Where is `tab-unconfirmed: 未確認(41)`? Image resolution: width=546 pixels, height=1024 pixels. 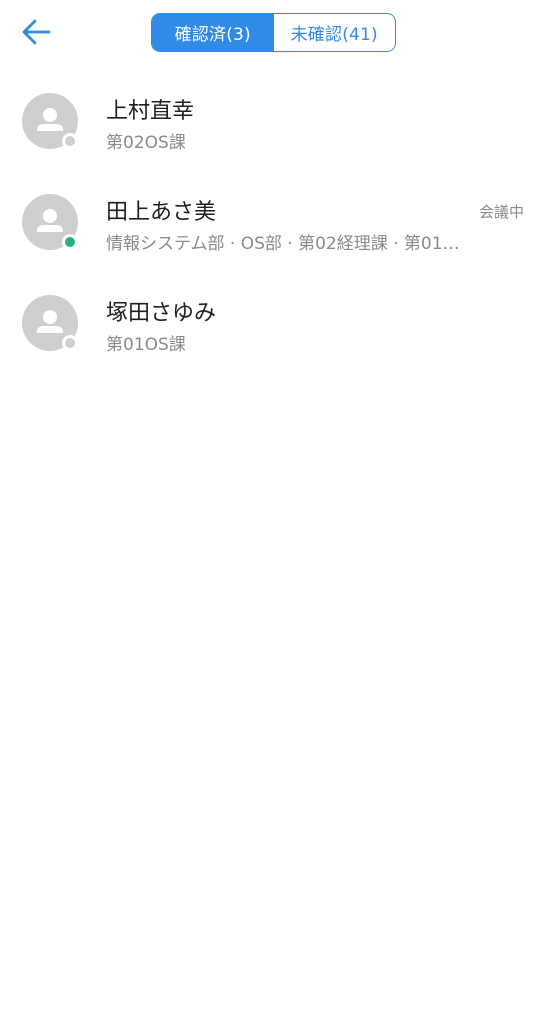
tab-unconfirmed: 未確認(41) is located at coordinates (334, 32).